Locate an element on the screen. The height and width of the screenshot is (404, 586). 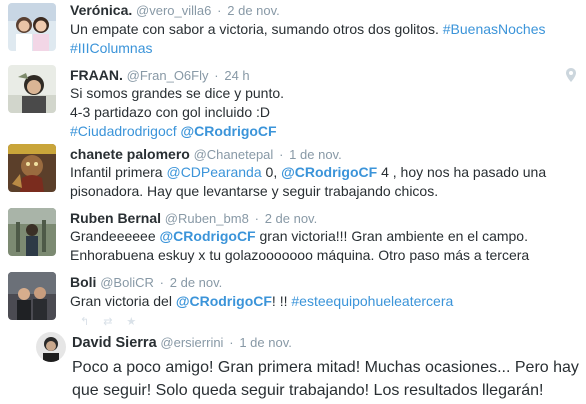
user-handle: @Ruben_bm8 is located at coordinates (207, 218).